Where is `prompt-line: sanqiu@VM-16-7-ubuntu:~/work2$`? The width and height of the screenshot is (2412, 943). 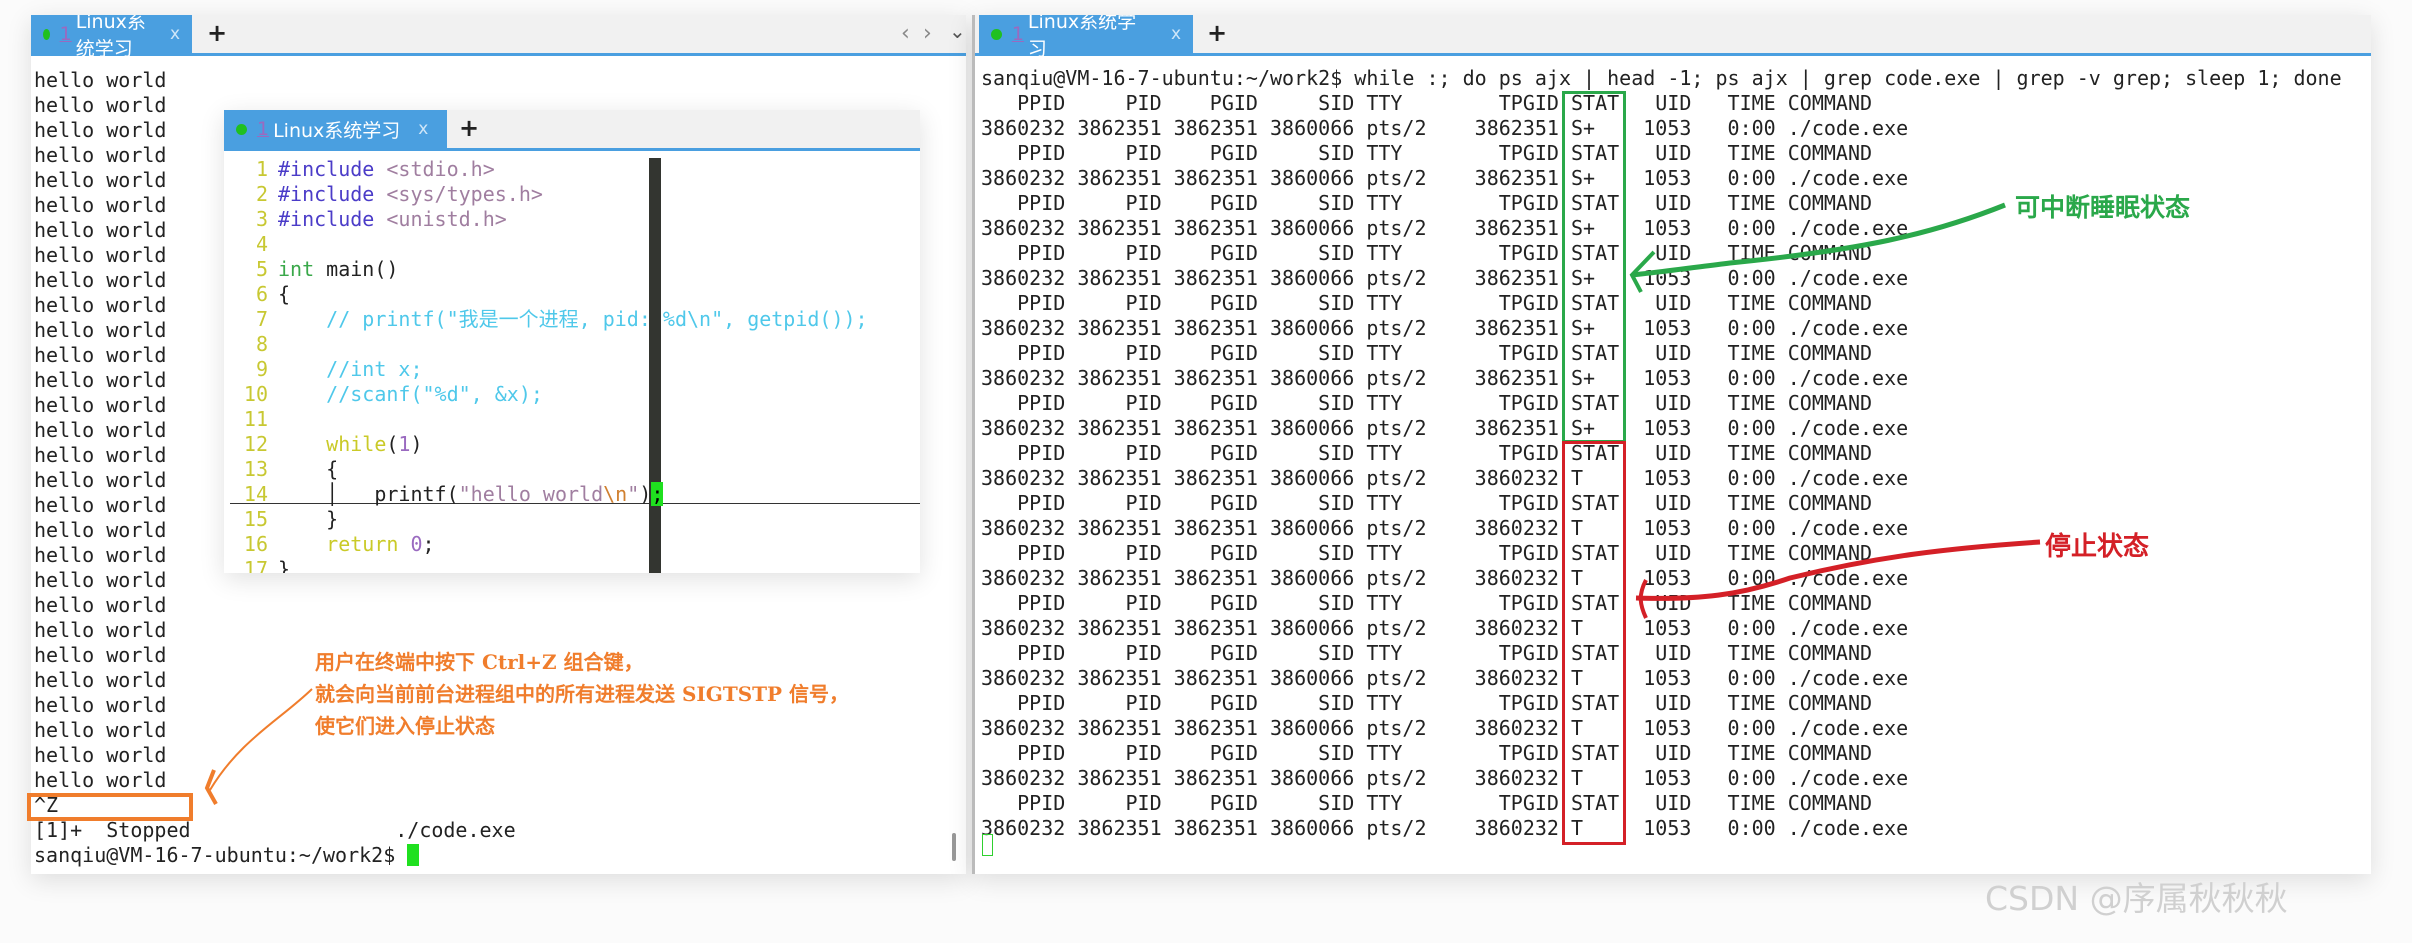 prompt-line: sanqiu@VM-16-7-ubuntu:~/work2$ is located at coordinates (275, 855).